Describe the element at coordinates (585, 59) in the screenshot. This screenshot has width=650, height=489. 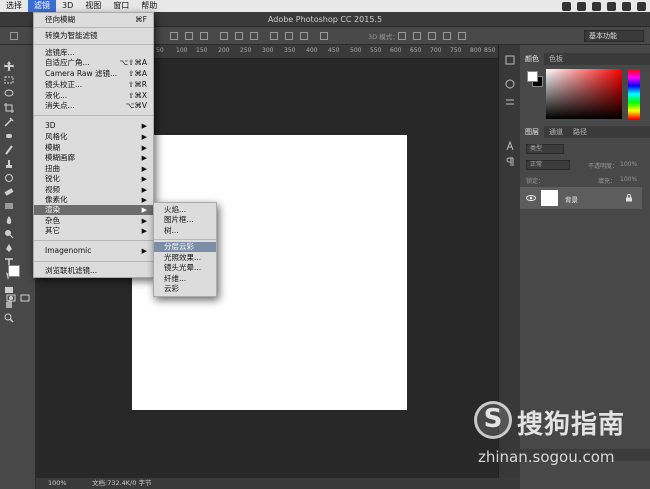
I see `color-panel-tabs: 颜色 色板` at that location.